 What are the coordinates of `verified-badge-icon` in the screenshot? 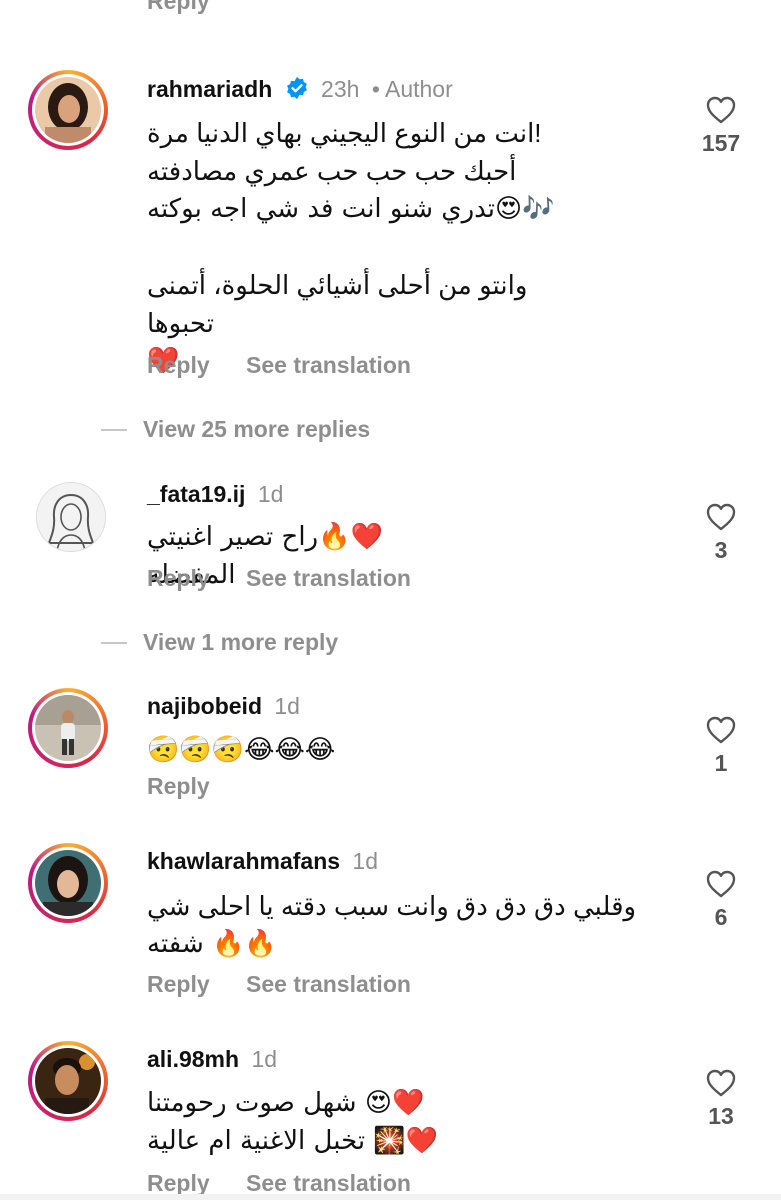 It's located at (297, 91).